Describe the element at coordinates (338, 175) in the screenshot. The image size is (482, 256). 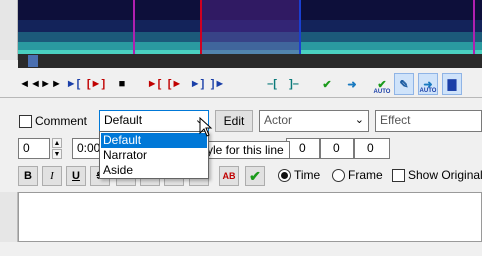
I see `frame-radio` at that location.